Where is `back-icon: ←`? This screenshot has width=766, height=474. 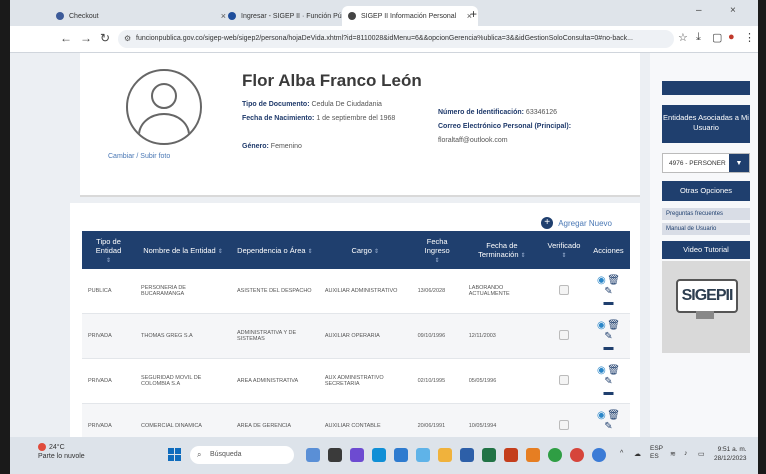 back-icon: ← is located at coordinates (66, 38).